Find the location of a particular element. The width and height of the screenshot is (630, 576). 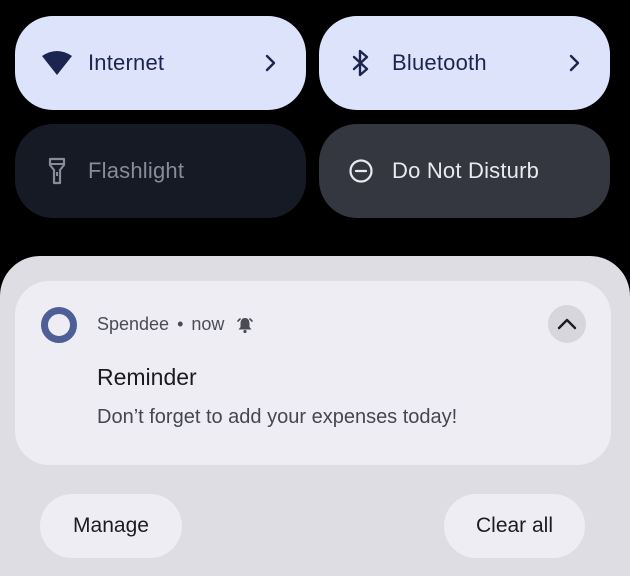

do-not-disturb-label: Do Not Disturb is located at coordinates (466, 170).